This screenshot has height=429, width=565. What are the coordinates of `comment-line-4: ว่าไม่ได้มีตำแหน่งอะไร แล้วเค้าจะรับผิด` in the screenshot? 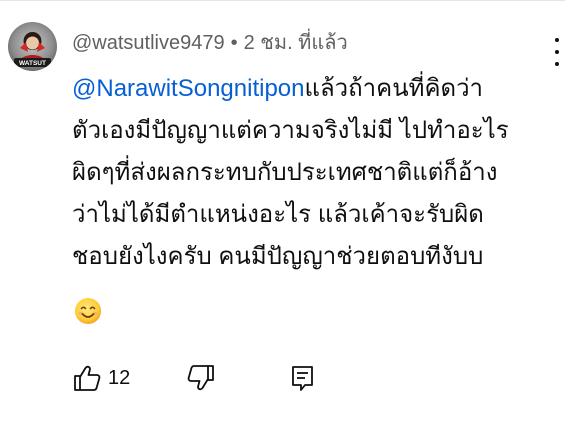 It's located at (278, 214).